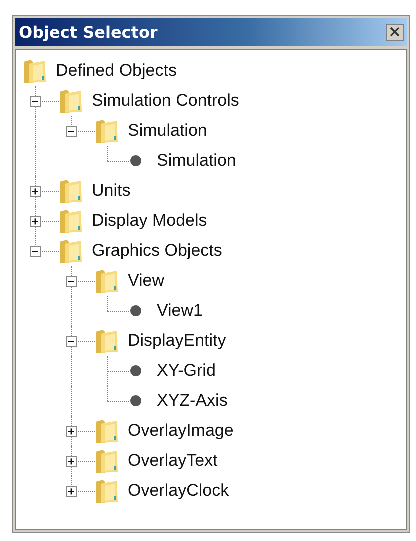 The image size is (416, 541). What do you see at coordinates (157, 251) in the screenshot?
I see `tree-item-label: Graphics Objects` at bounding box center [157, 251].